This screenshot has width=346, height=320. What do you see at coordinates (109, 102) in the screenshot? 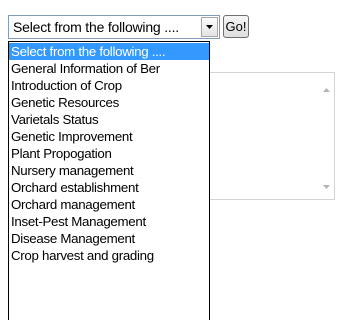
I see `dropdown-option: Genetic Resources` at bounding box center [109, 102].